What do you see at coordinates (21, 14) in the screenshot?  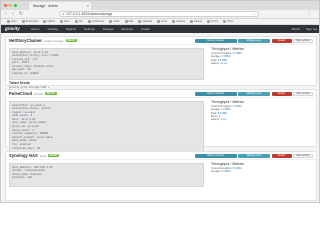 I see `reload-icon: ↻` at bounding box center [21, 14].